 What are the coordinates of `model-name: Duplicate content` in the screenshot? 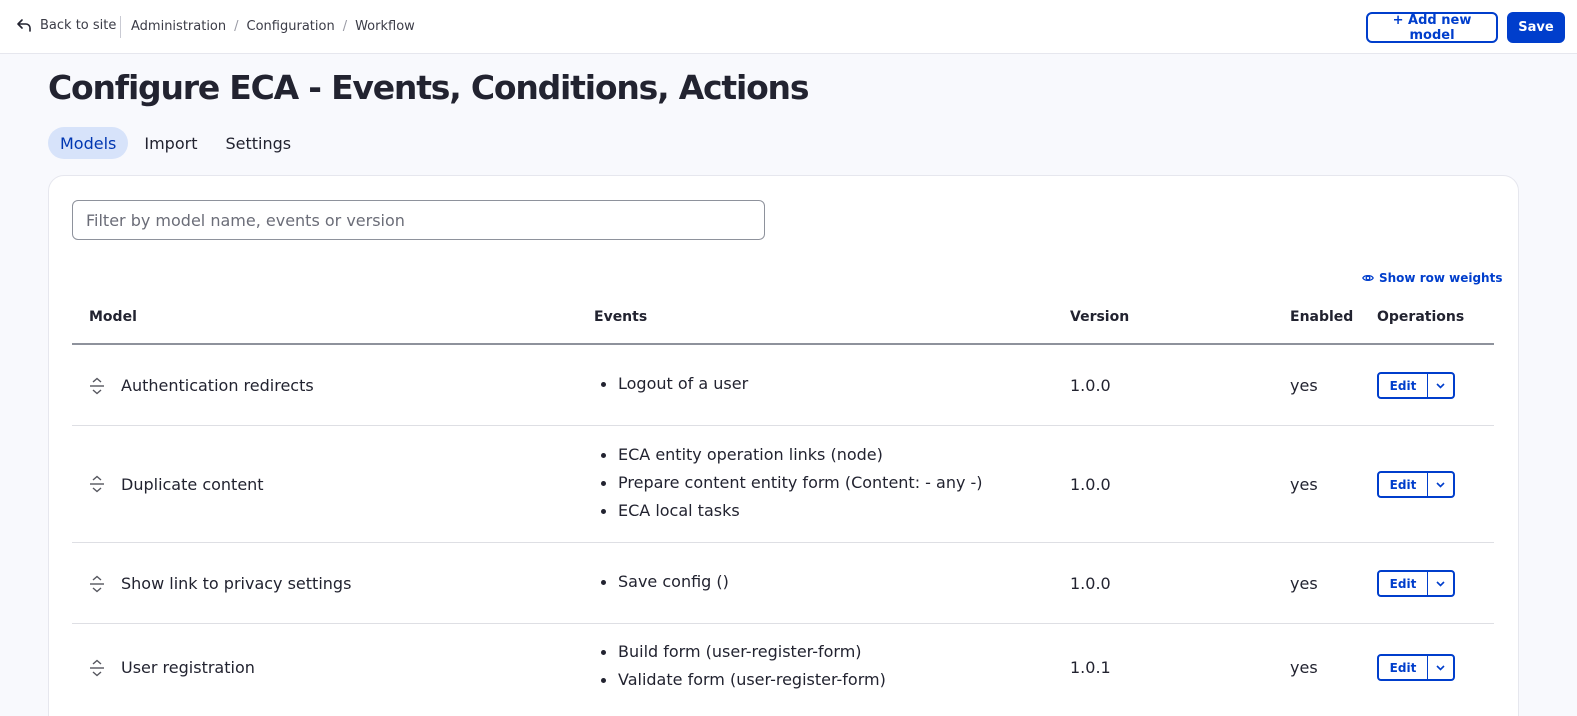 It's located at (192, 484).